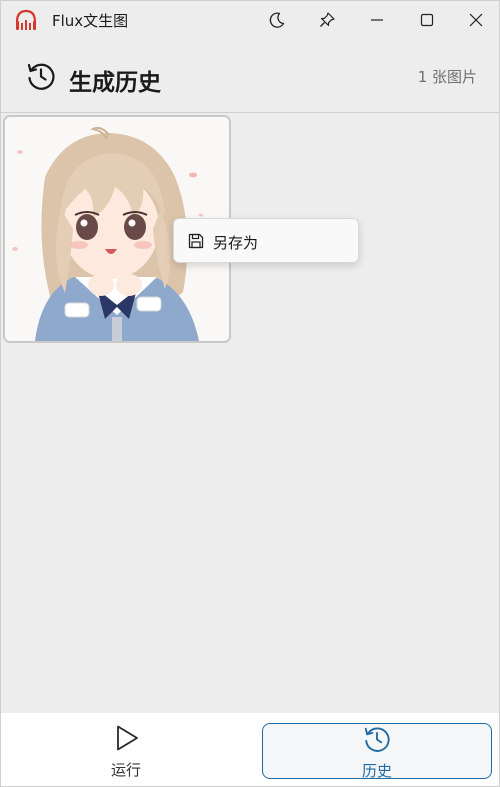 The image size is (500, 787). I want to click on maximize-button, so click(427, 20).